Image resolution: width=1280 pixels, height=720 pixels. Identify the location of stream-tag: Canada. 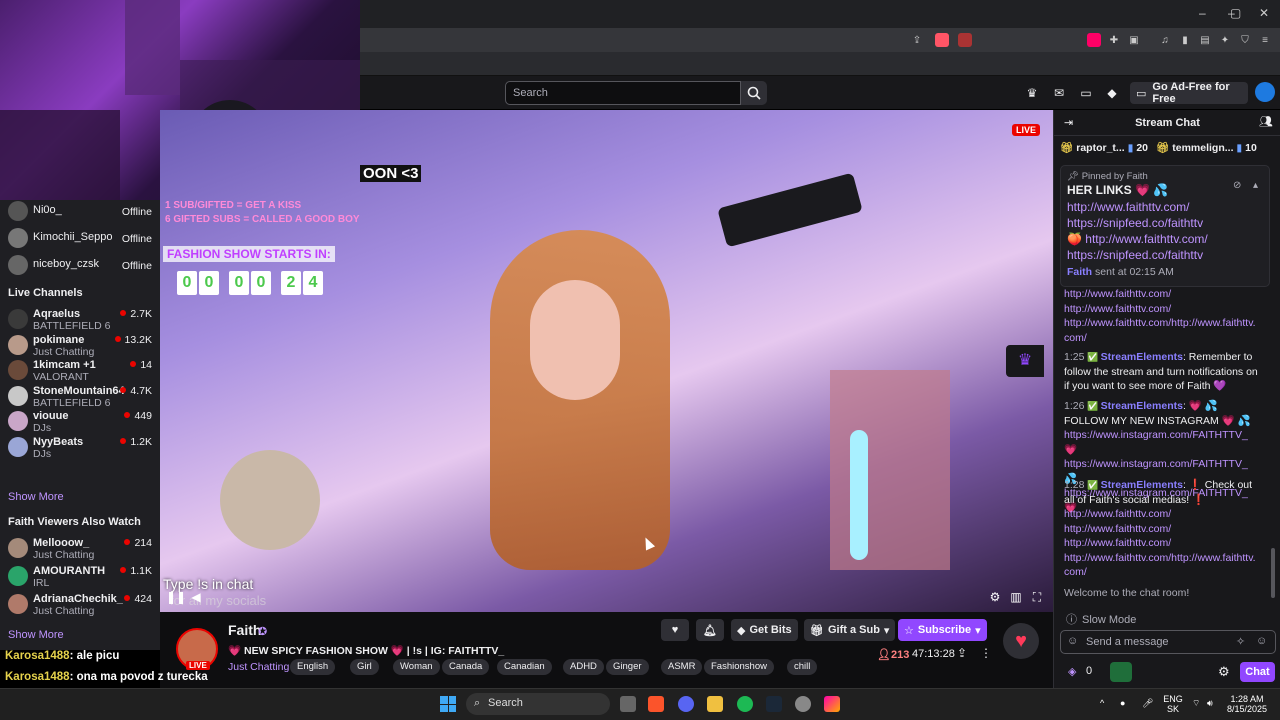
(466, 667).